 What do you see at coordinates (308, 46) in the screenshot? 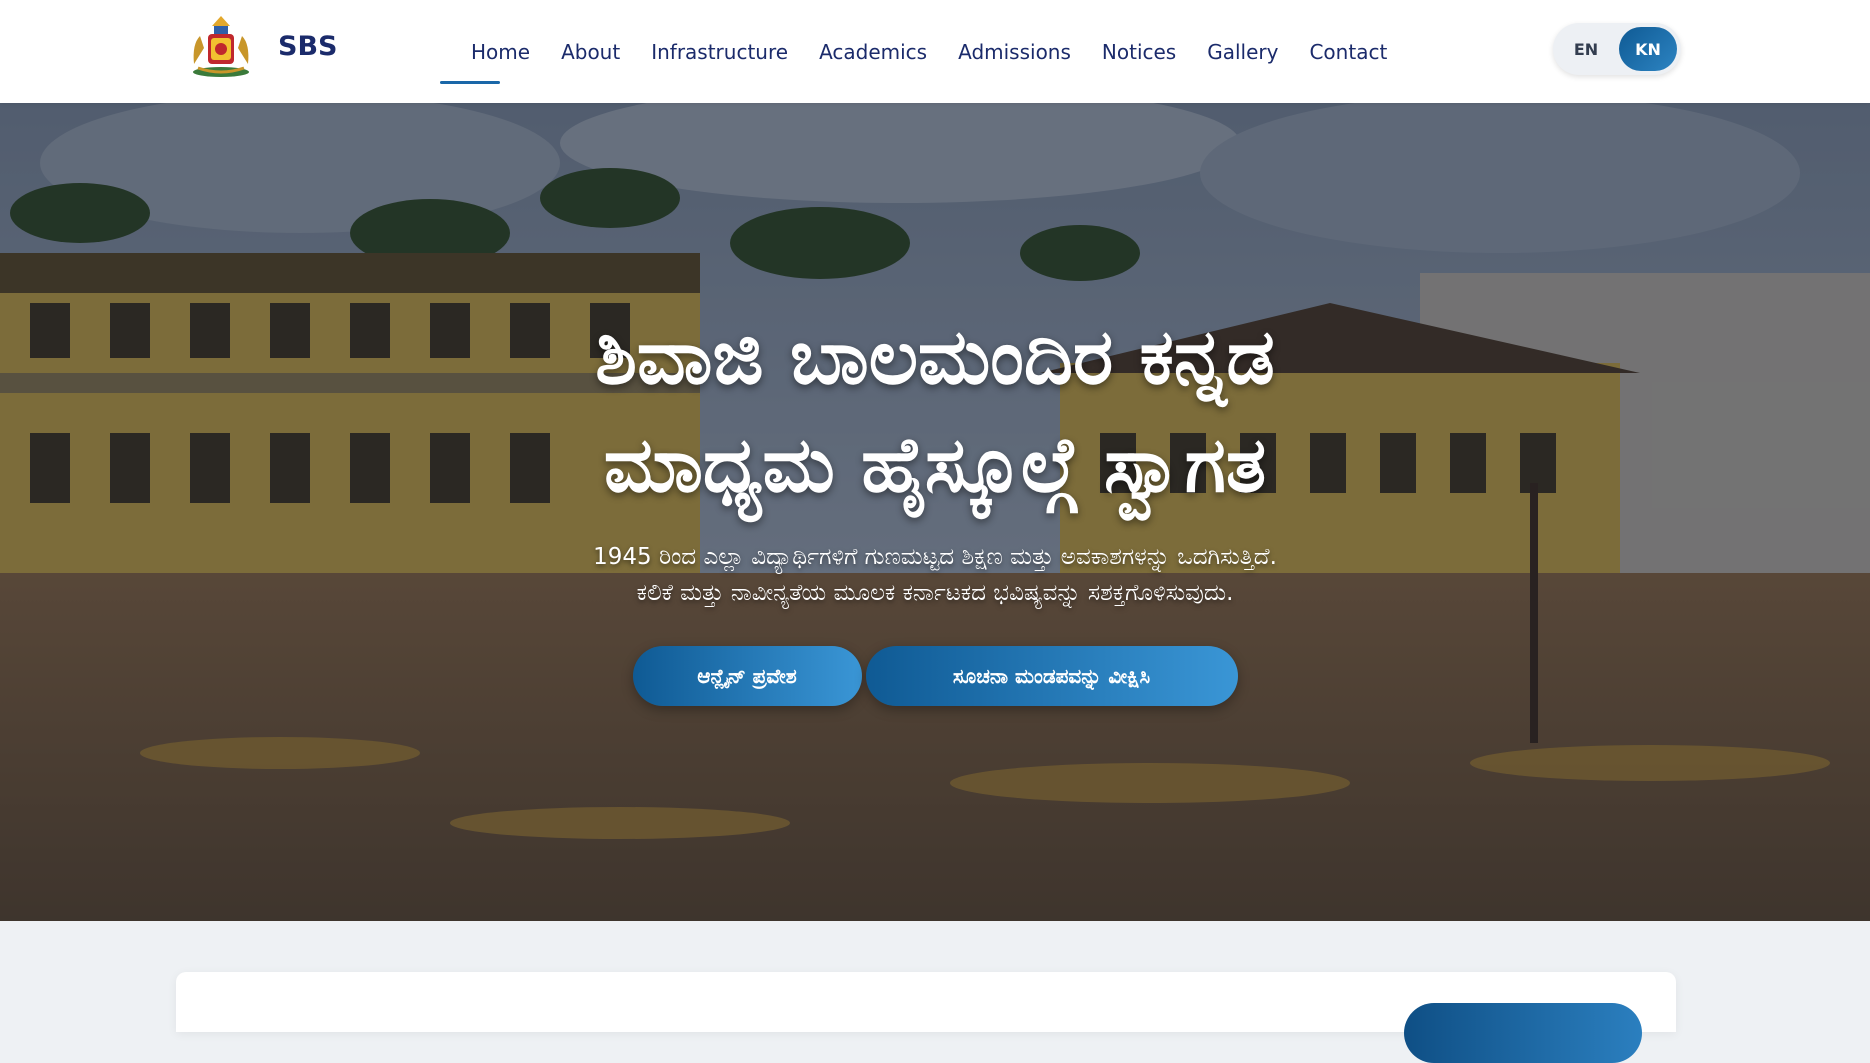
I see `brand-name: SBS` at bounding box center [308, 46].